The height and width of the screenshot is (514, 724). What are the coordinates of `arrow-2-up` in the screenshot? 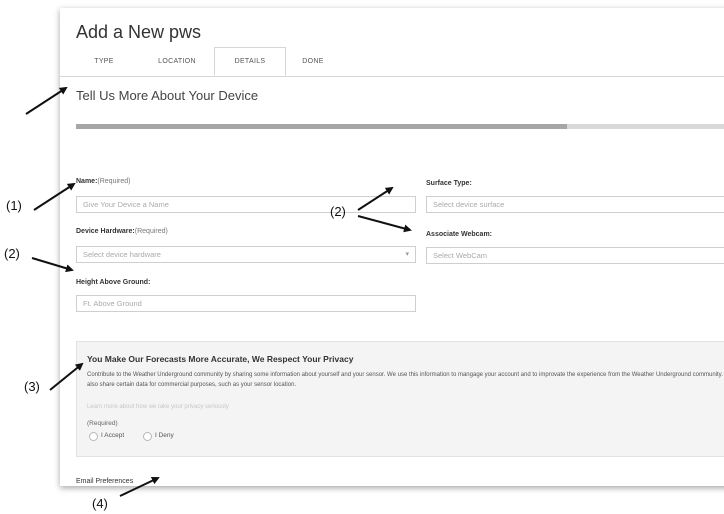 It's located at (375, 198).